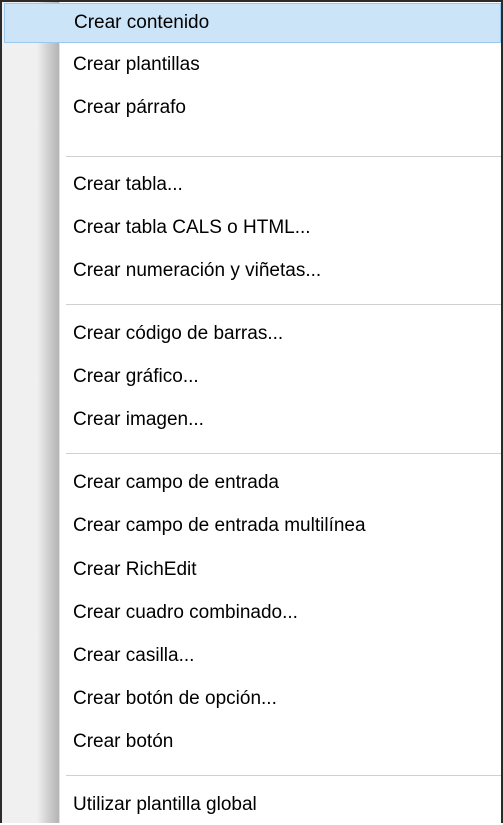  Describe the element at coordinates (165, 804) in the screenshot. I see `menu-item-label: Utilizar plantilla global` at that location.